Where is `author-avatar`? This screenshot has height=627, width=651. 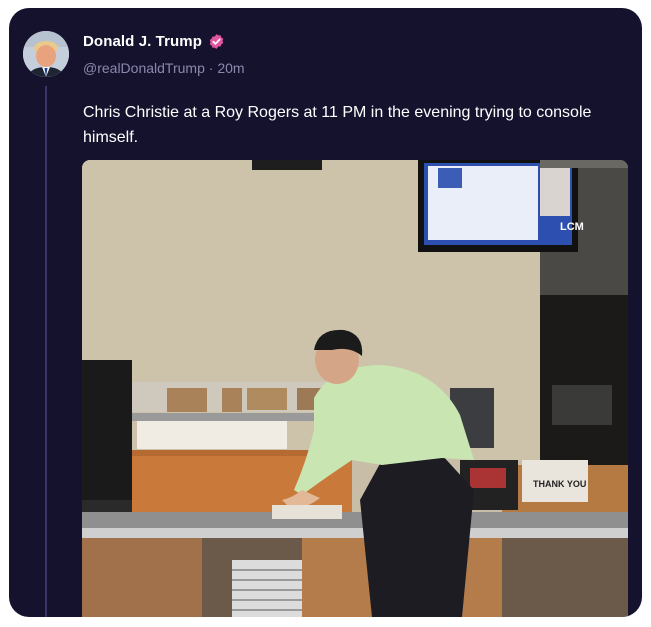
author-avatar is located at coordinates (46, 54).